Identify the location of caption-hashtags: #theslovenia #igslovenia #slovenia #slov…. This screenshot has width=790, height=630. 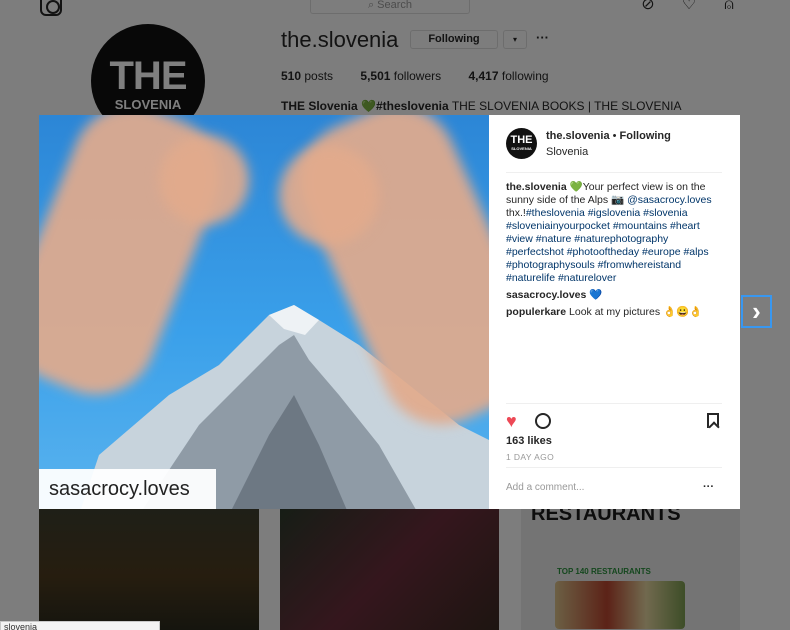
(607, 245).